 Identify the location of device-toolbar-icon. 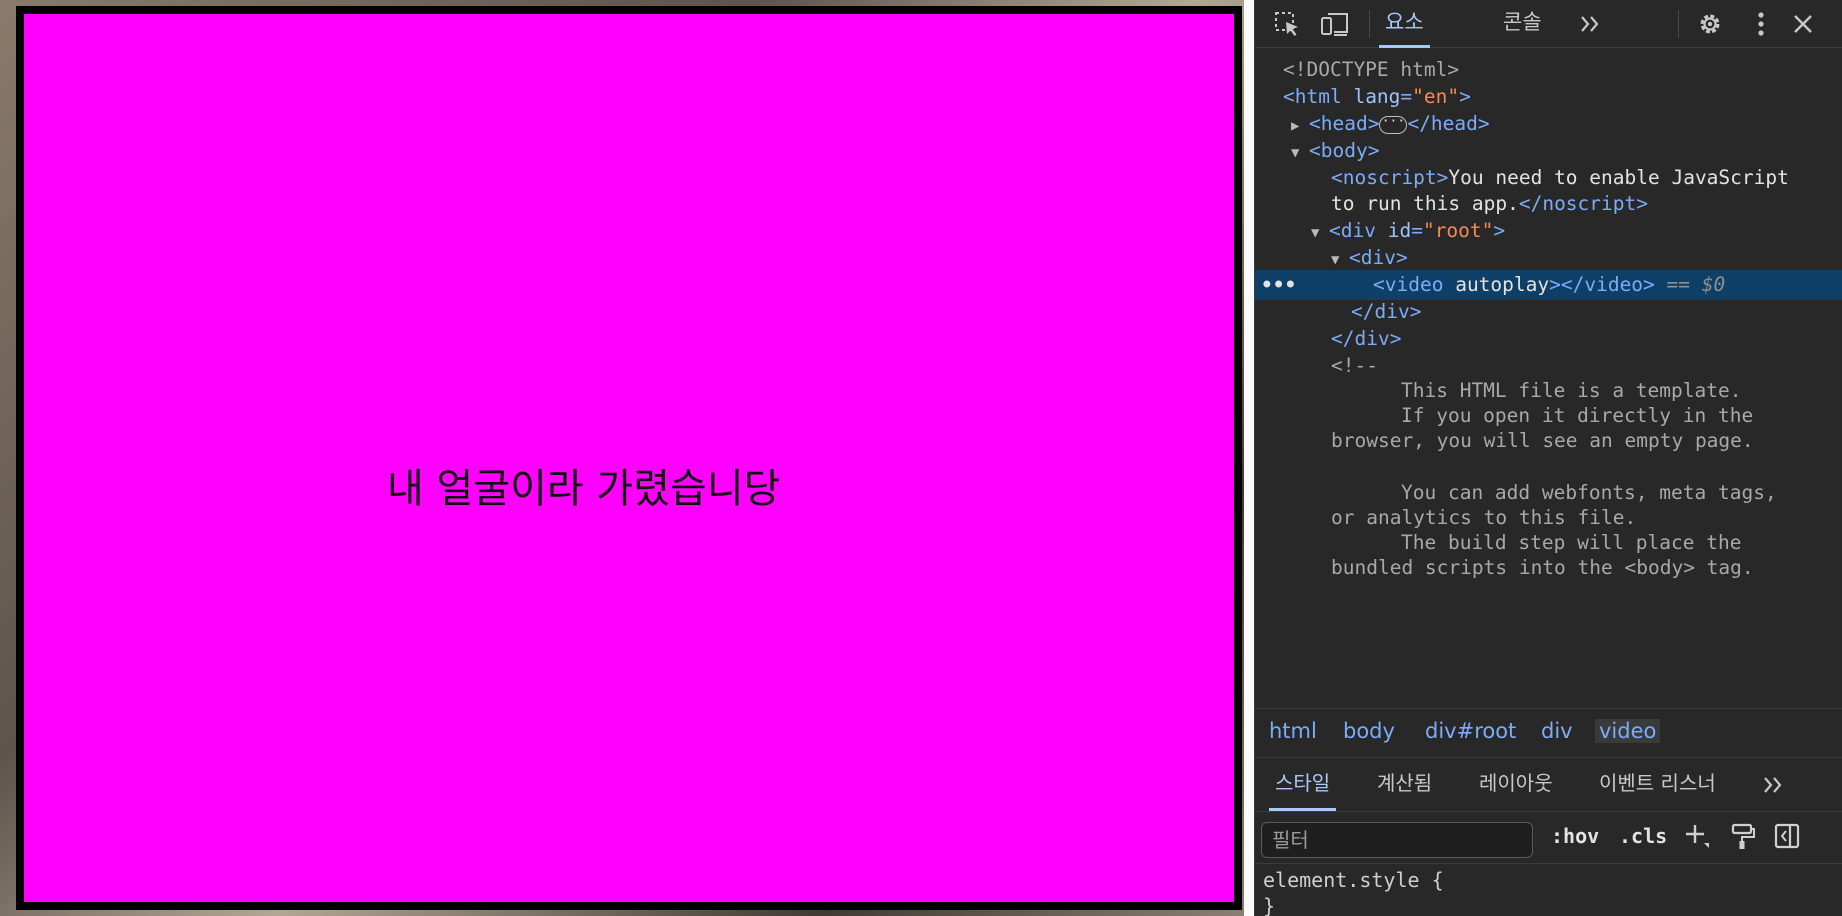
(1335, 24).